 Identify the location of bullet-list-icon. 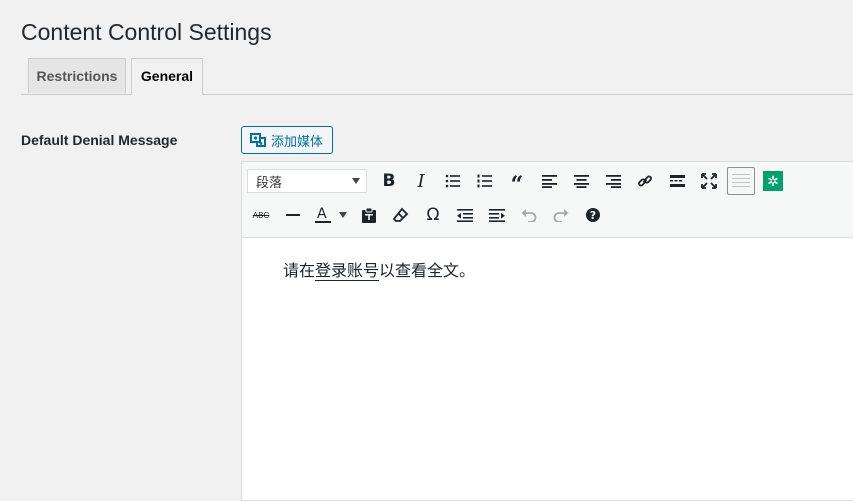
(452, 181).